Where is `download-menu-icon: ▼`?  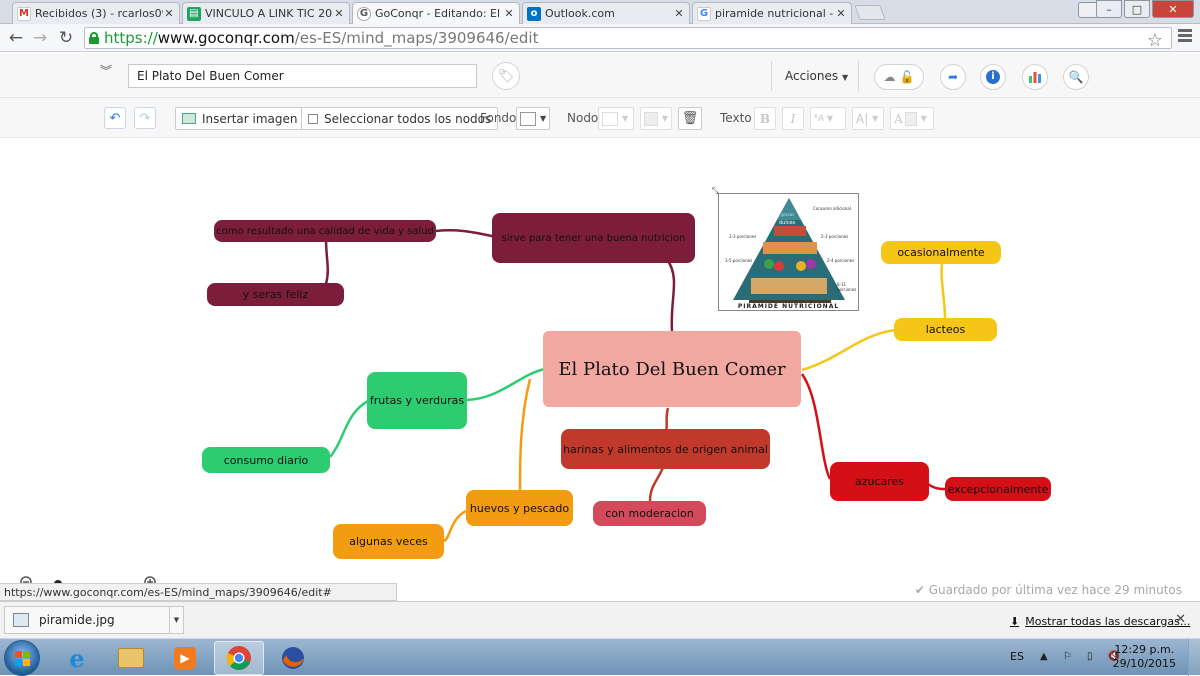
download-menu-icon: ▼ is located at coordinates (176, 620).